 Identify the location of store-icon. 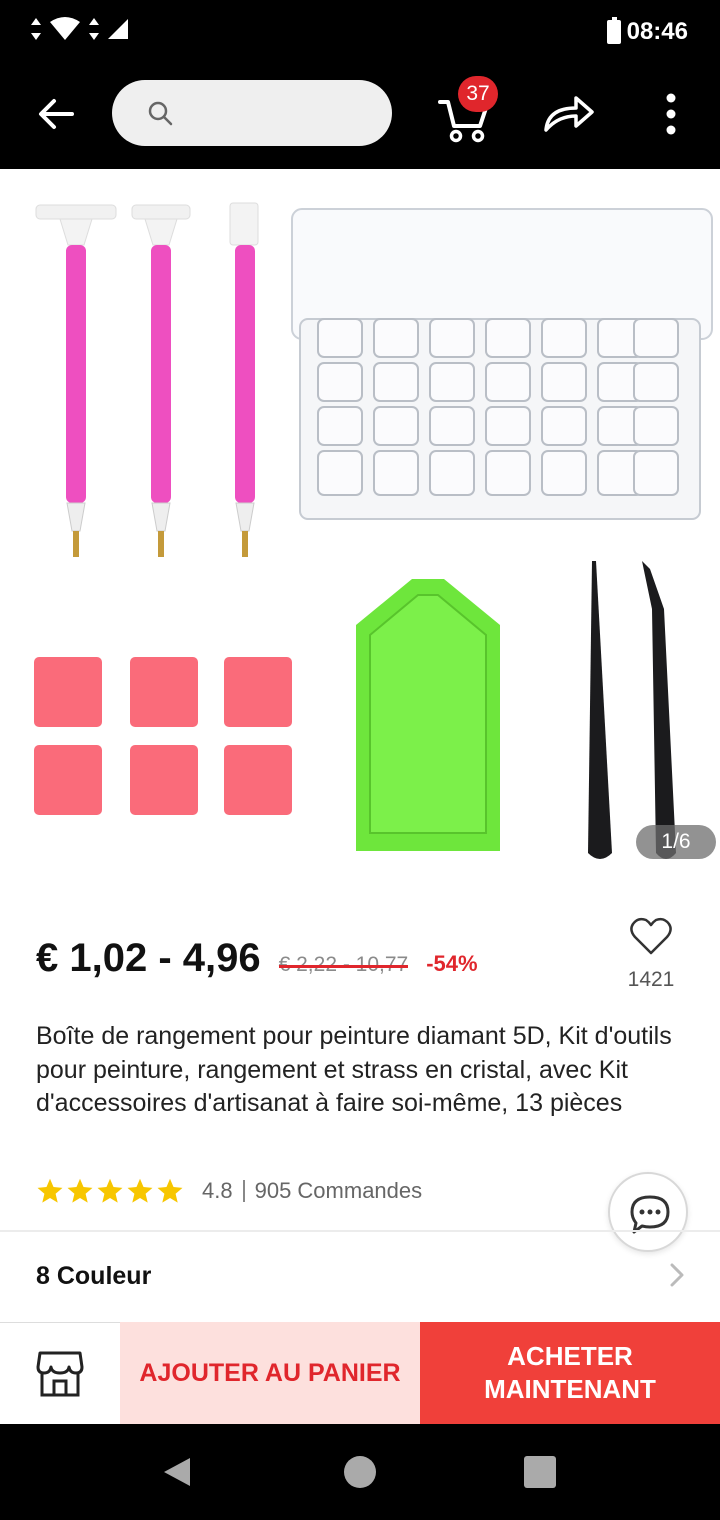
(60, 1374).